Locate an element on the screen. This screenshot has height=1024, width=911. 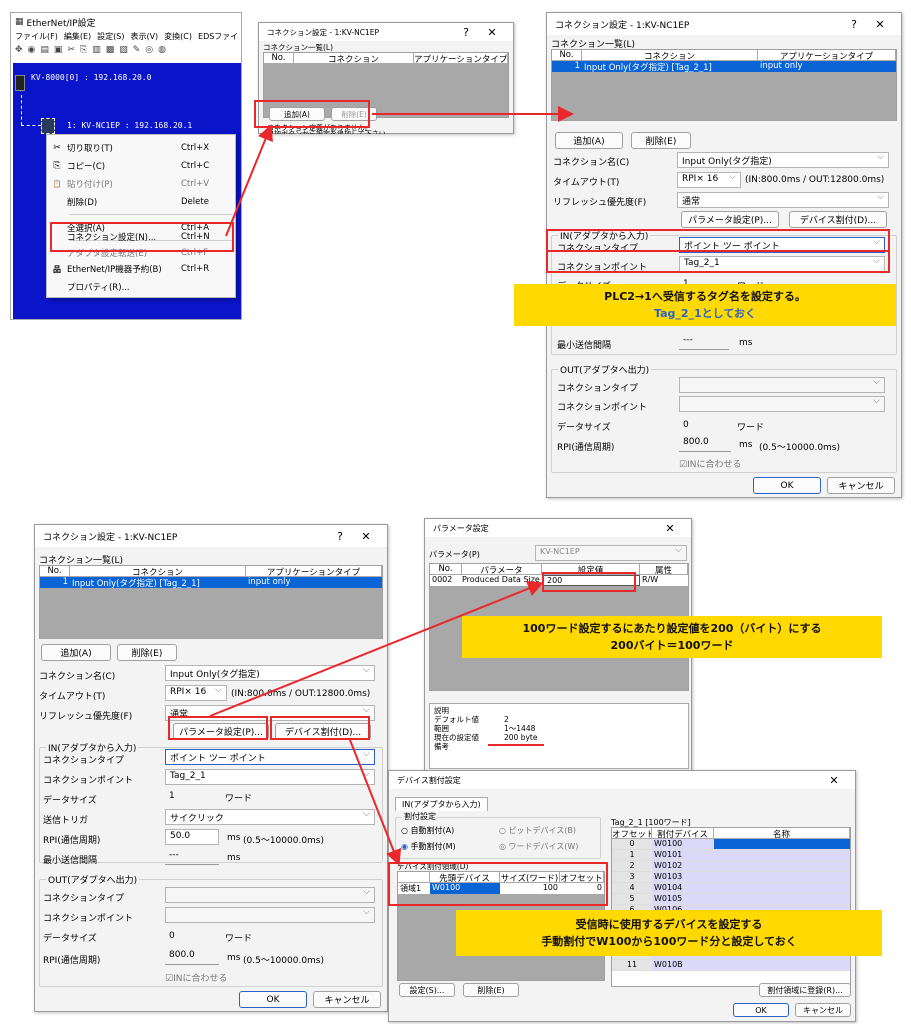
arrow-to-parameter-value is located at coordinates (376, 649).